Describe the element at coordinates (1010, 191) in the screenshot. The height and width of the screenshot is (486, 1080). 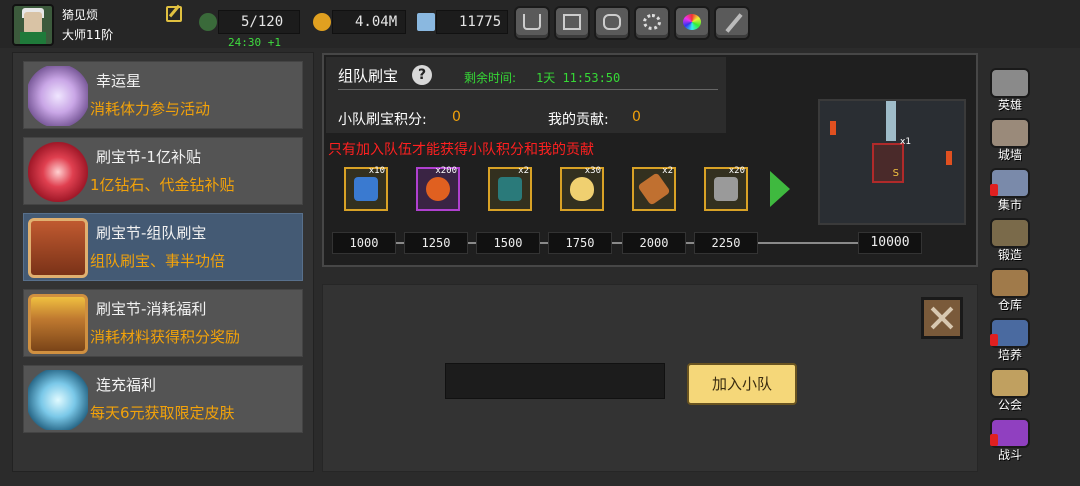
I see `nav-market: 集市` at that location.